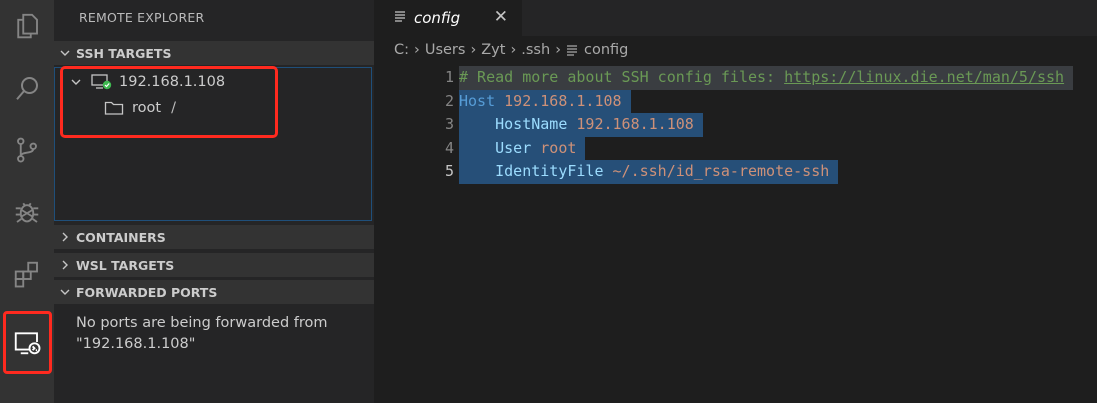  What do you see at coordinates (142, 17) in the screenshot?
I see `panel-title: REMOTE EXPLORER` at bounding box center [142, 17].